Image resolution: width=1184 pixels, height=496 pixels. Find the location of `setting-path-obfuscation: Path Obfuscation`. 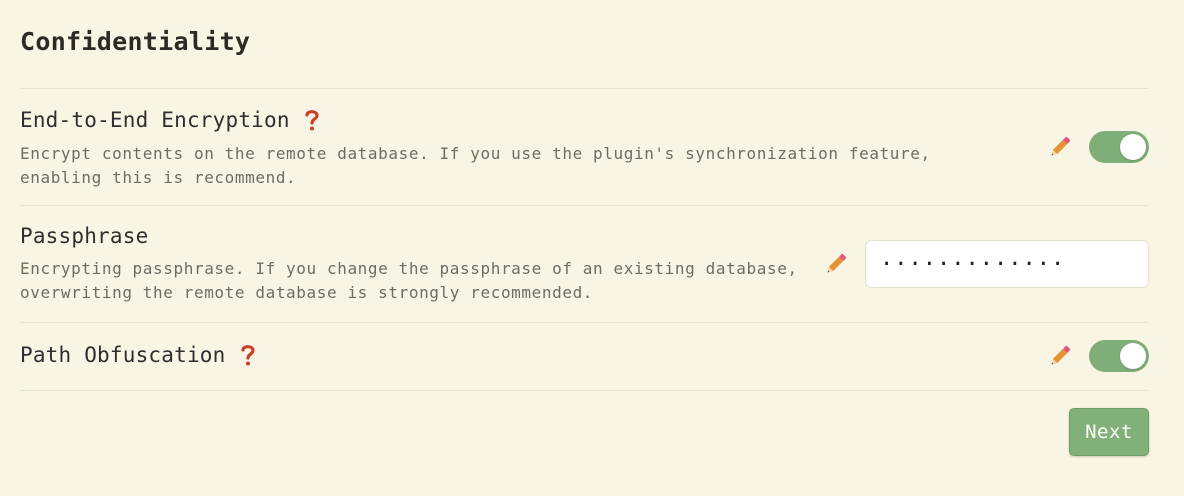

setting-path-obfuscation: Path Obfuscation is located at coordinates (584, 356).